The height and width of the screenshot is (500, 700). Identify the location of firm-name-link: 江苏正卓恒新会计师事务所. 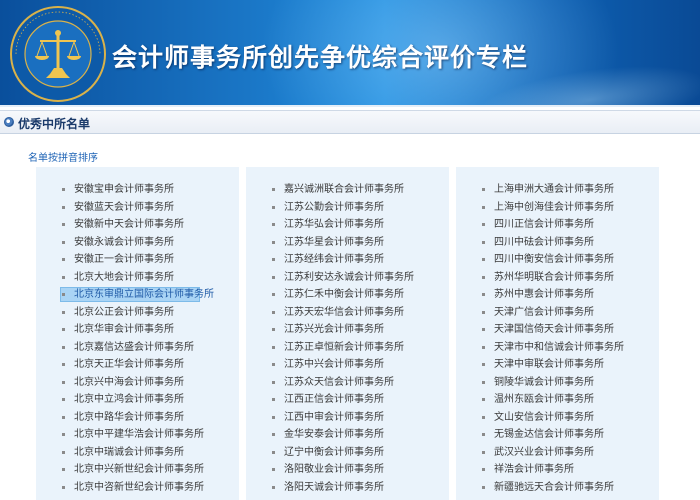
(344, 347).